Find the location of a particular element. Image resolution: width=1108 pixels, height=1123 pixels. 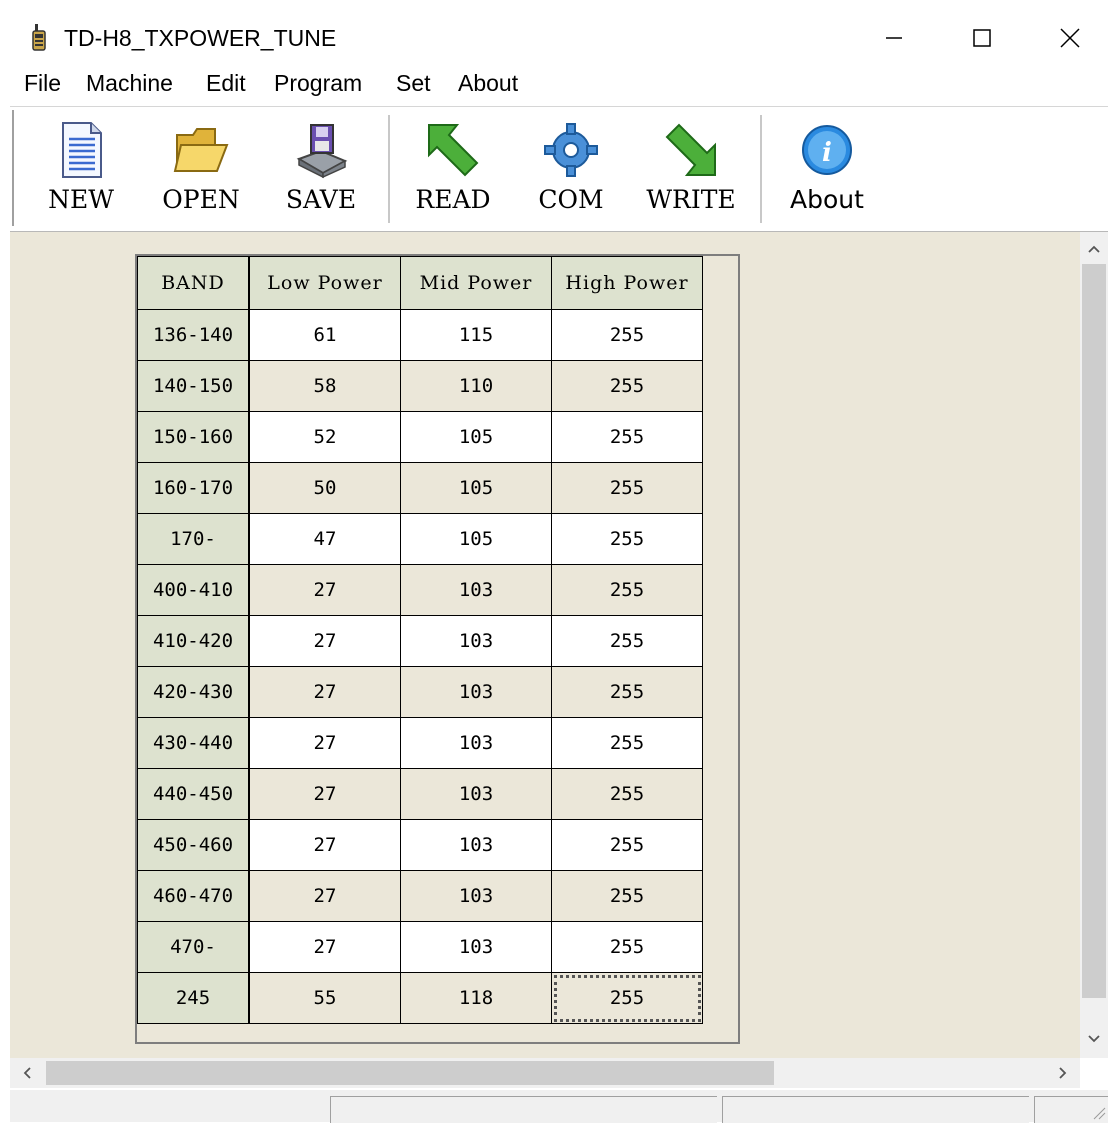

band-cell: 410-420 is located at coordinates (193, 641).